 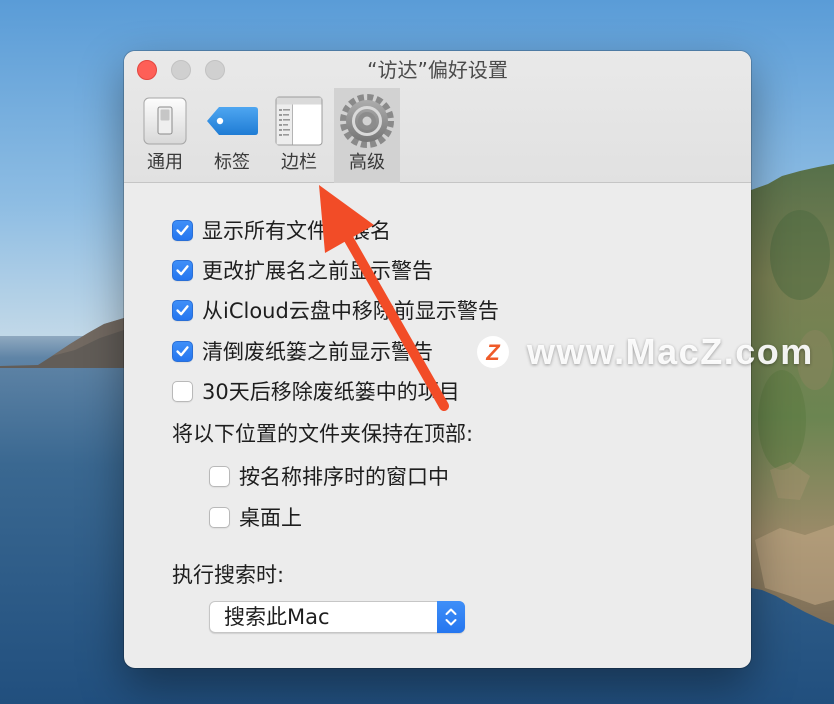 I want to click on macz-logo-icon: Z, so click(x=493, y=352).